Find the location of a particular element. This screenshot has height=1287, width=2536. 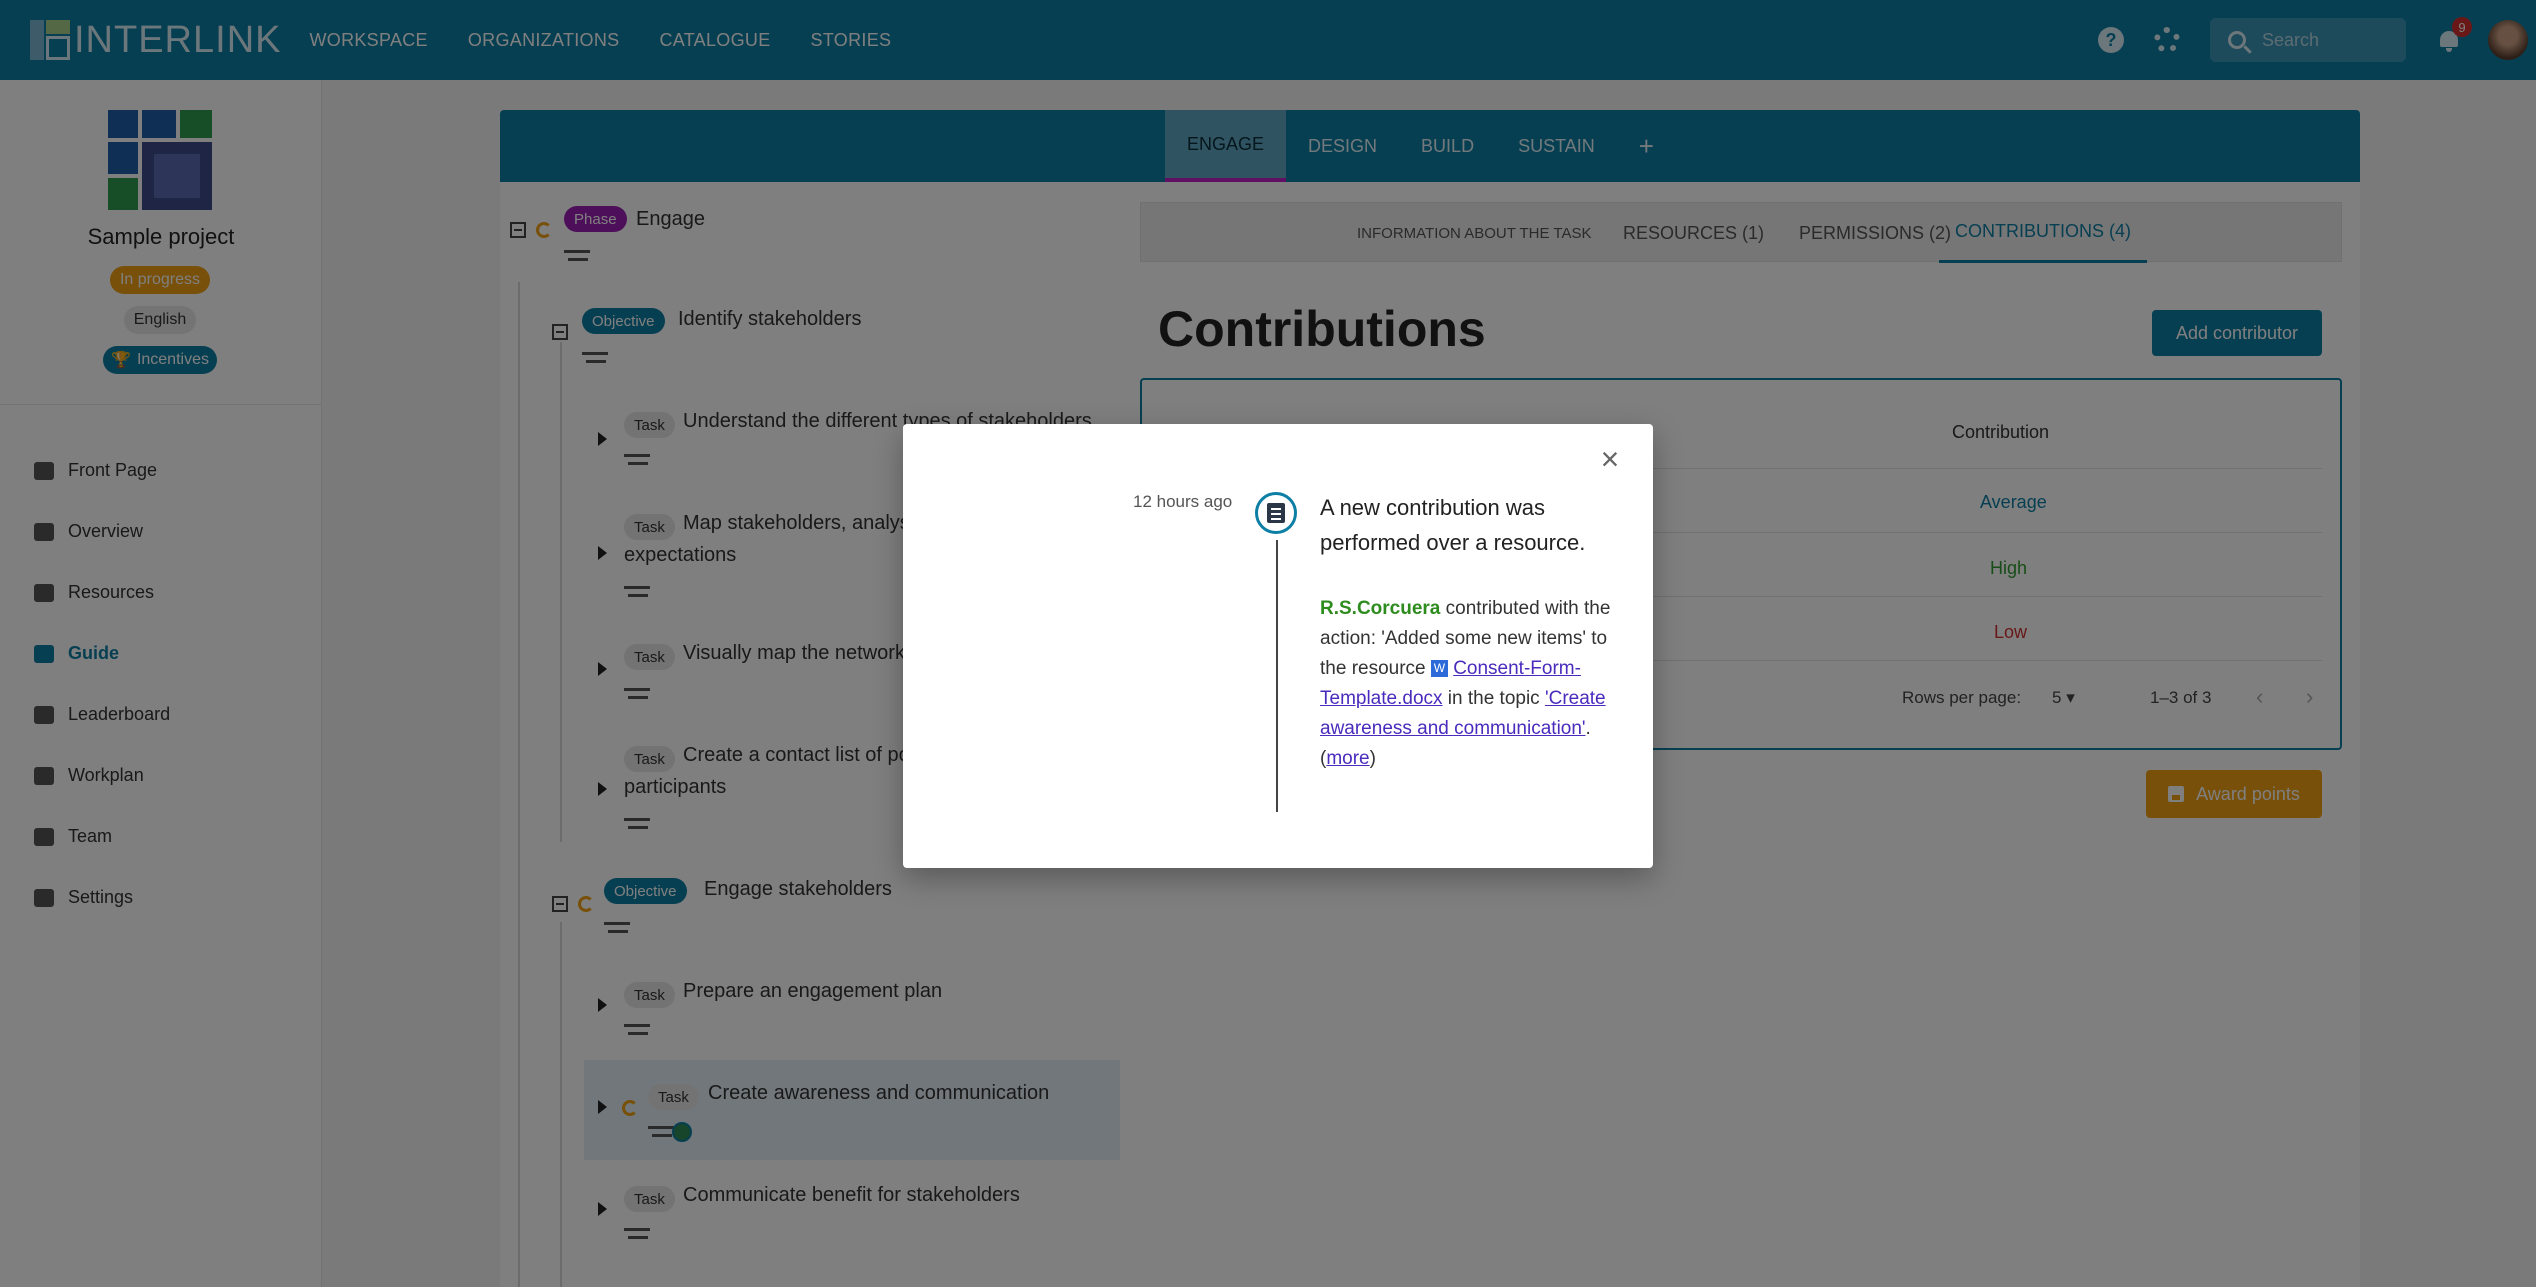

body-text: ) is located at coordinates (1372, 758).